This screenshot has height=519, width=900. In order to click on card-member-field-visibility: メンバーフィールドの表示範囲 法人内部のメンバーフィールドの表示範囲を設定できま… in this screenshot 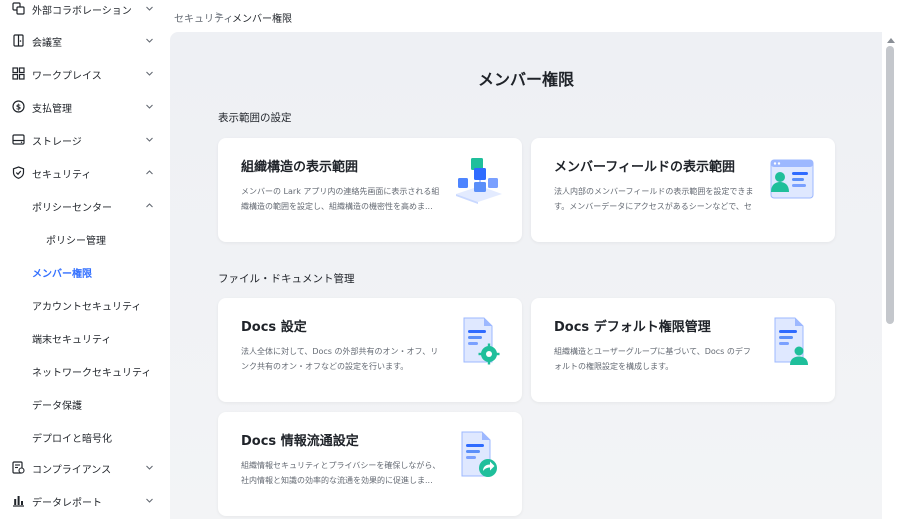, I will do `click(683, 190)`.